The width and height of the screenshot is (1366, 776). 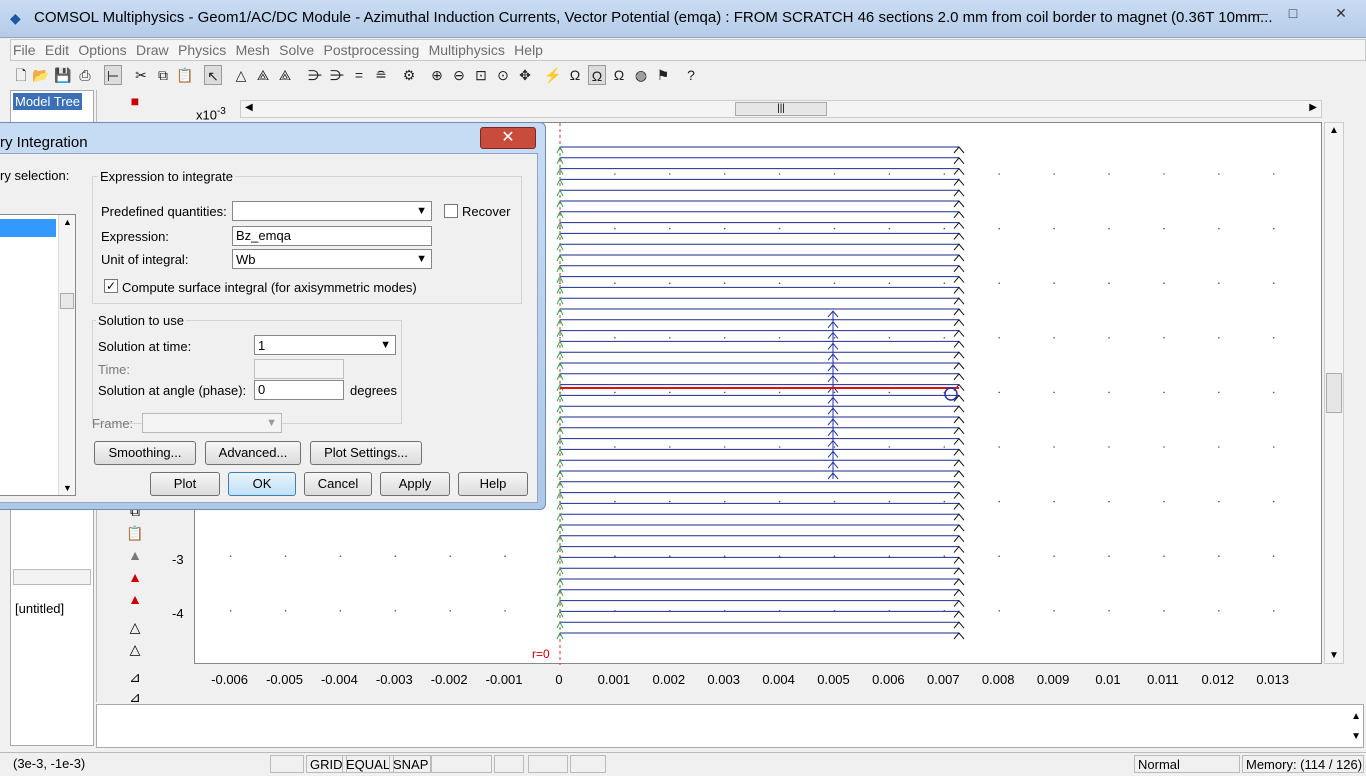 What do you see at coordinates (332, 259) in the screenshot?
I see `unit-of-integral-dropdown: Wb ▼` at bounding box center [332, 259].